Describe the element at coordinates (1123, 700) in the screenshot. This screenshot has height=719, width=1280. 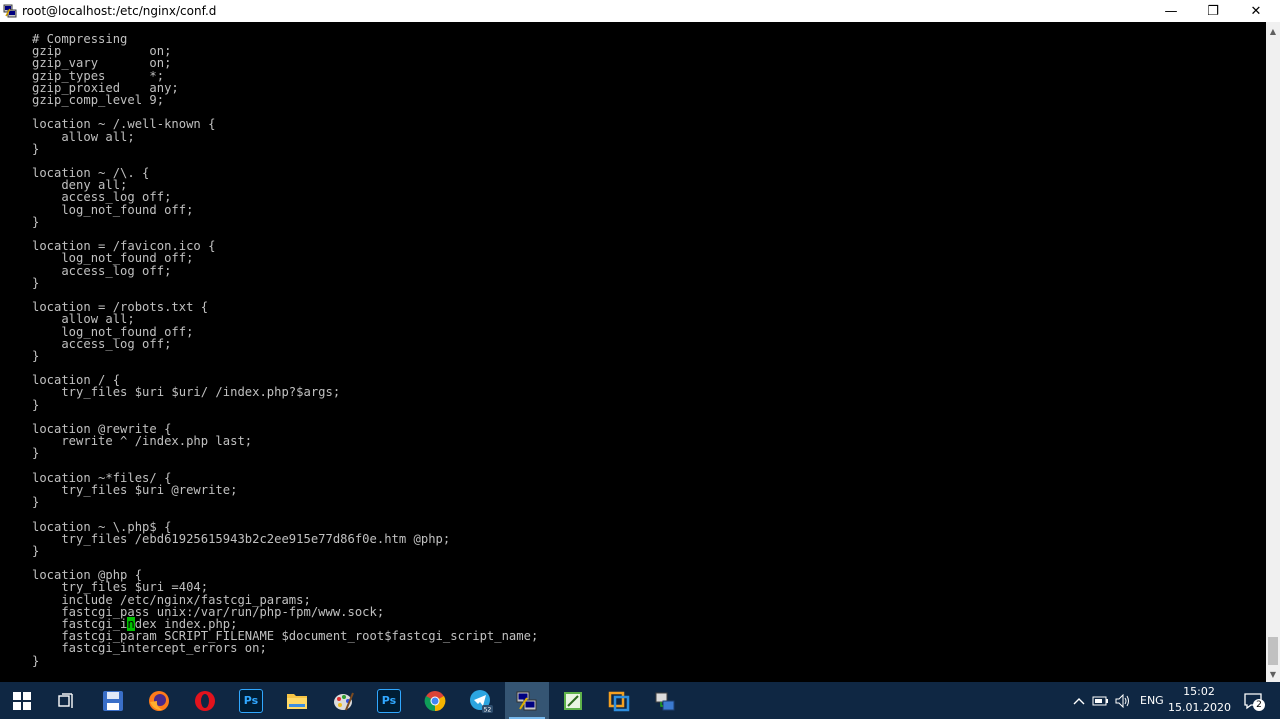
I see `volume-icon` at that location.